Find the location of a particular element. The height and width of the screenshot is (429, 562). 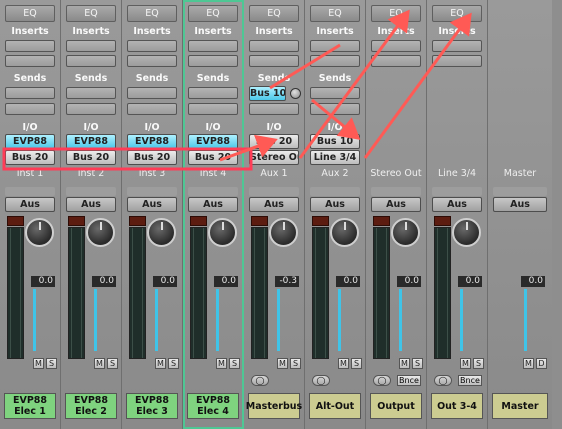

channel-name: EVP88 Elec 3 is located at coordinates (152, 406).